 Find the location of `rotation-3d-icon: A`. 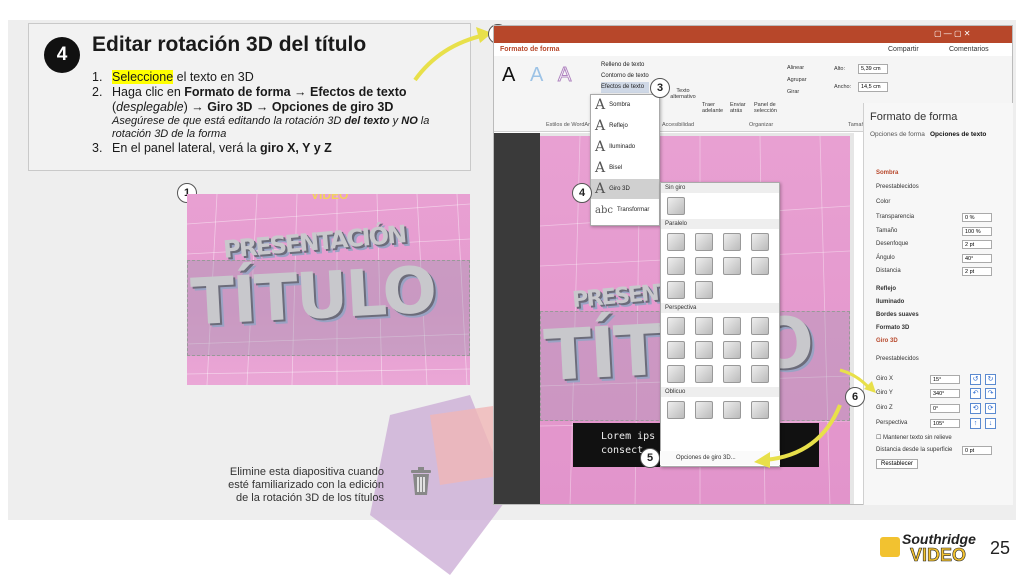

rotation-3d-icon: A is located at coordinates (600, 189).